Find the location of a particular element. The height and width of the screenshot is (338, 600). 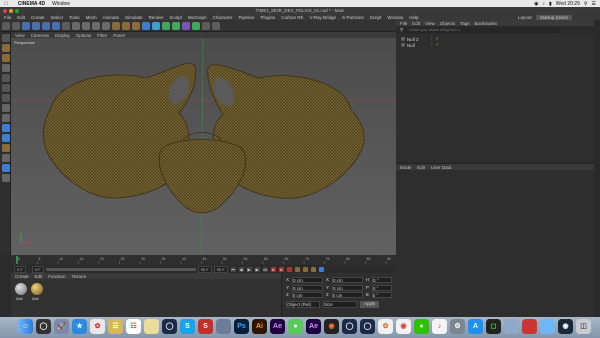

stickies-icon is located at coordinates (151, 326).